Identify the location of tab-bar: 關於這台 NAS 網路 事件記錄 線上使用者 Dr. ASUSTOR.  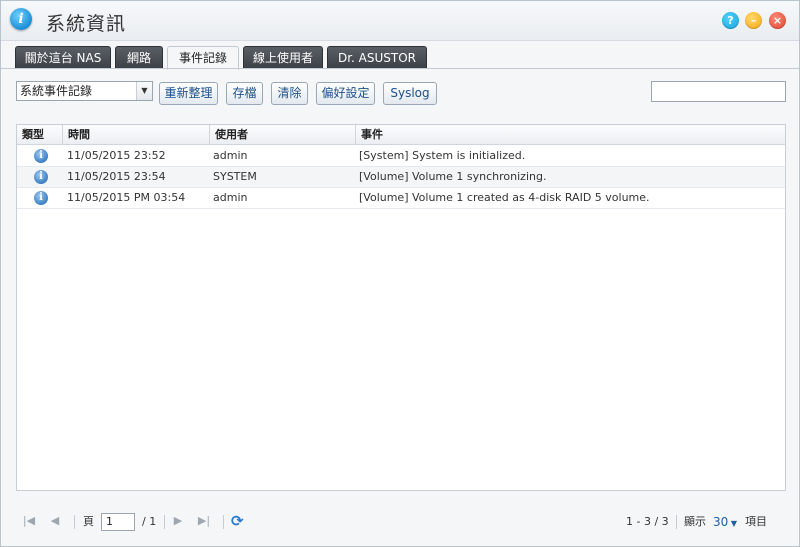
(400, 56).